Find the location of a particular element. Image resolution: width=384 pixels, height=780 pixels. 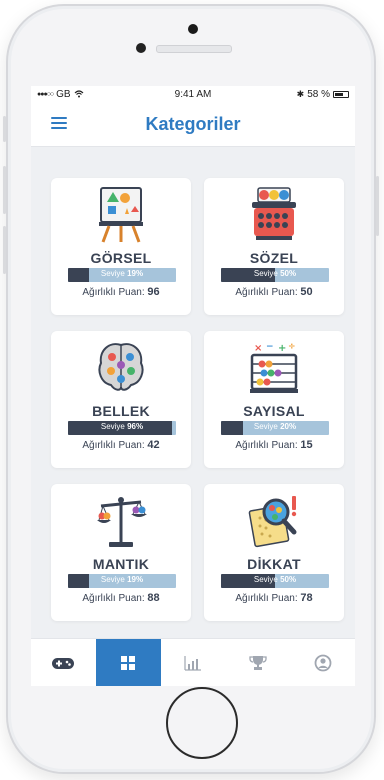

weighted-score: Ağırlıklı Puan: 42 is located at coordinates (121, 445).